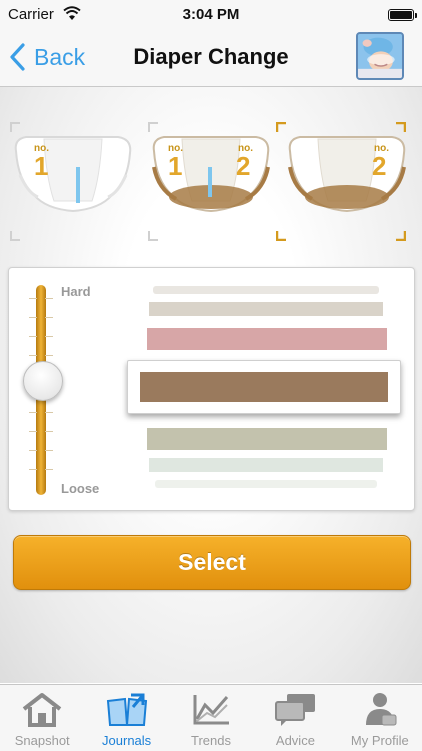  I want to click on diaper-option-both: no. 1 no. 2, so click(211, 180).